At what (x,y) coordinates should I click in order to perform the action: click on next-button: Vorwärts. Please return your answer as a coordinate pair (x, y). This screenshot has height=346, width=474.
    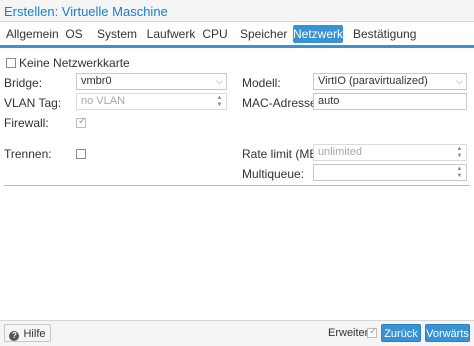
    Looking at the image, I should click on (447, 333).